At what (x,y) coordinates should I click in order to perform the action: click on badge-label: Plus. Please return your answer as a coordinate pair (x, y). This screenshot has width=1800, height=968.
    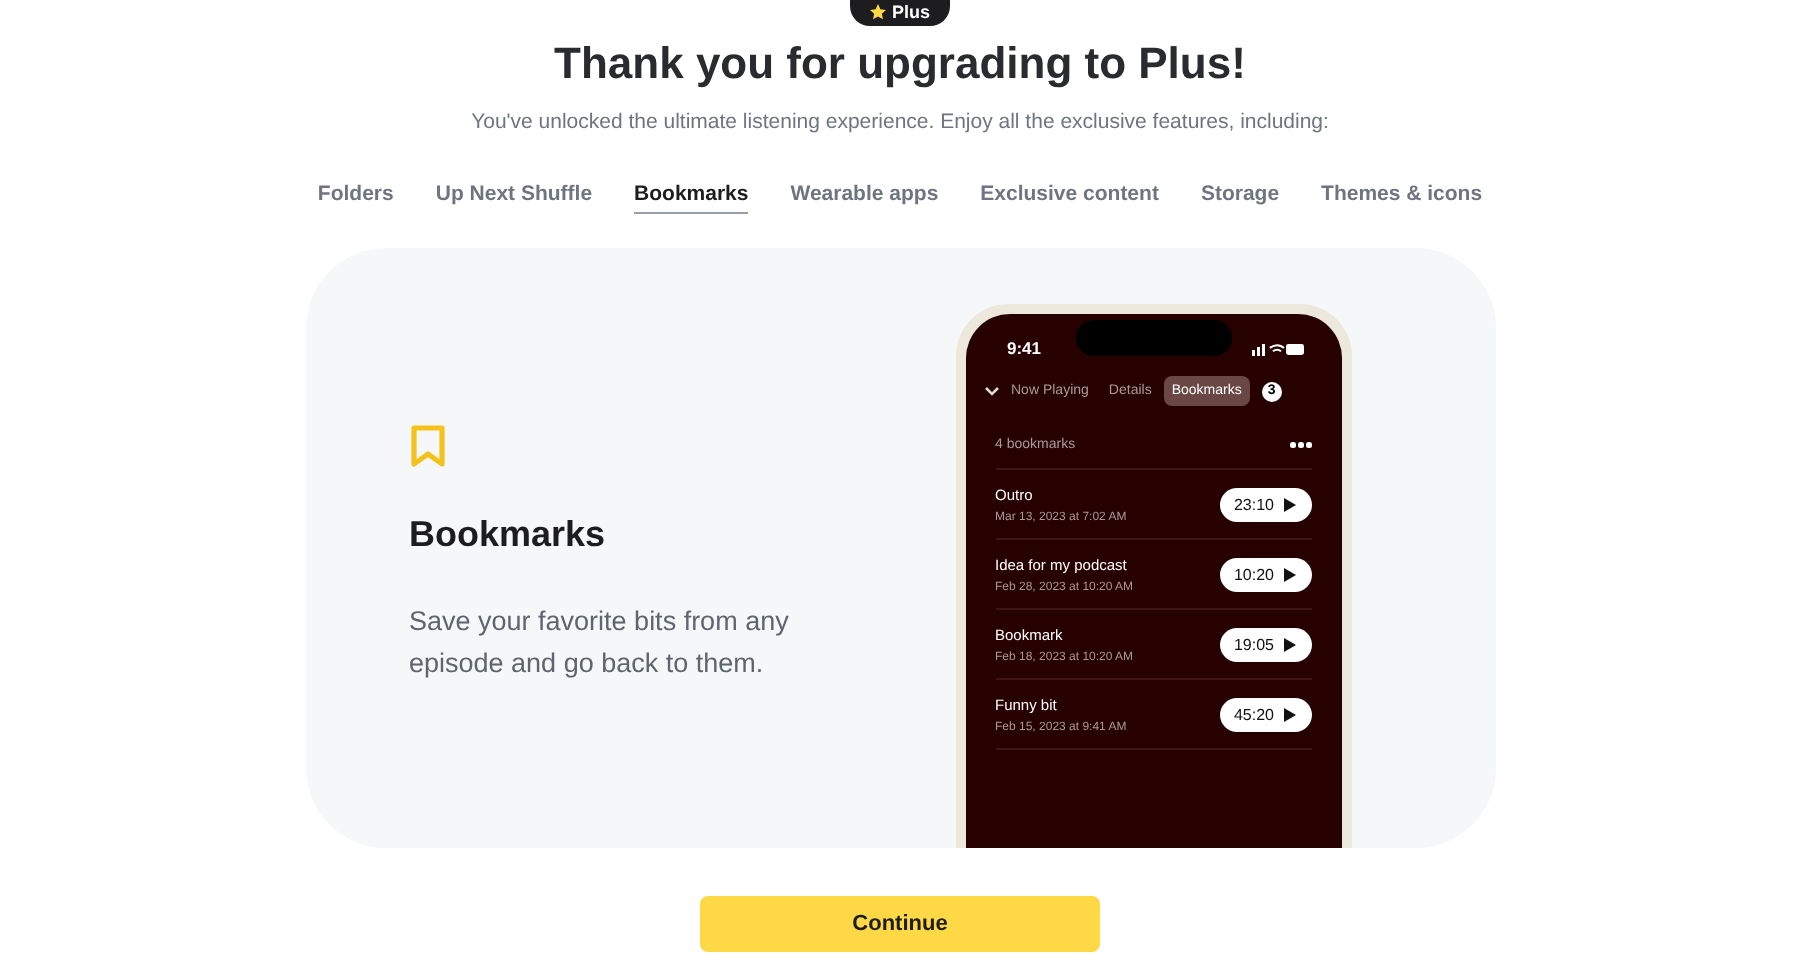
    Looking at the image, I should click on (910, 12).